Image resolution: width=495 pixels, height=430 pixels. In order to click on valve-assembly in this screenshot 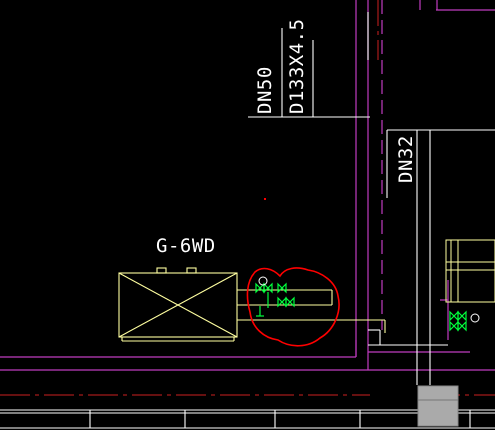, I will do `click(275, 299)`.